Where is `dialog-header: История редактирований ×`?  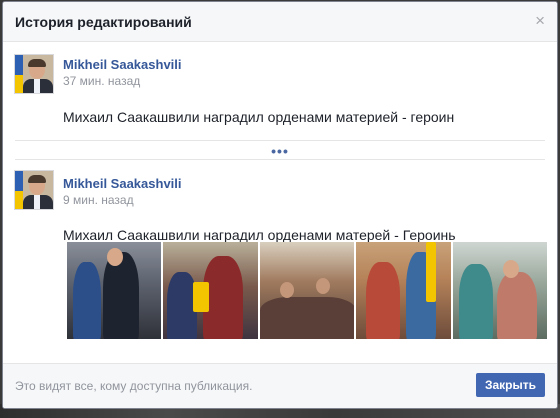 dialog-header: История редактирований × is located at coordinates (280, 22).